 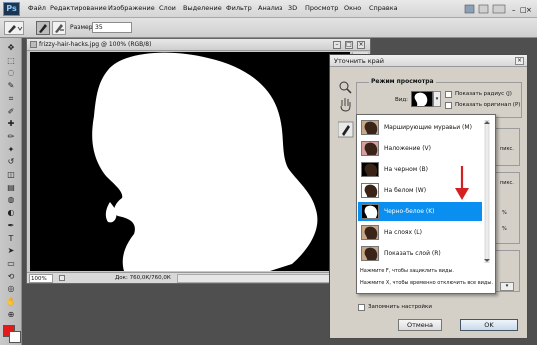 What do you see at coordinates (352, 8) in the screenshot?
I see `menu-window: Окно` at bounding box center [352, 8].